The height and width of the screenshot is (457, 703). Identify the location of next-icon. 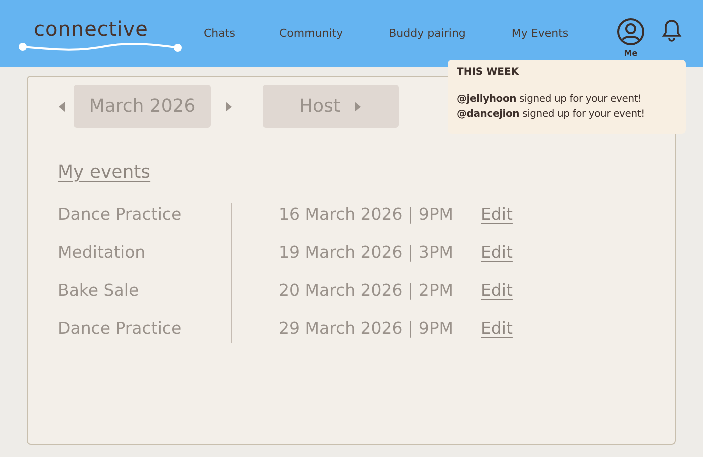
(229, 107).